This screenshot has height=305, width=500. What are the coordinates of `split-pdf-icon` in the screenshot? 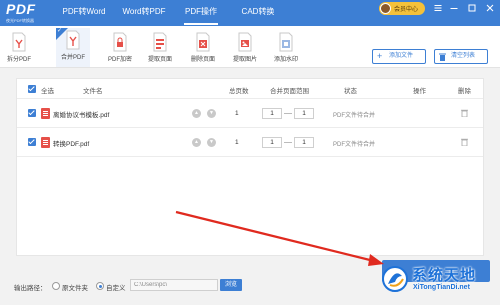 It's located at (19, 42).